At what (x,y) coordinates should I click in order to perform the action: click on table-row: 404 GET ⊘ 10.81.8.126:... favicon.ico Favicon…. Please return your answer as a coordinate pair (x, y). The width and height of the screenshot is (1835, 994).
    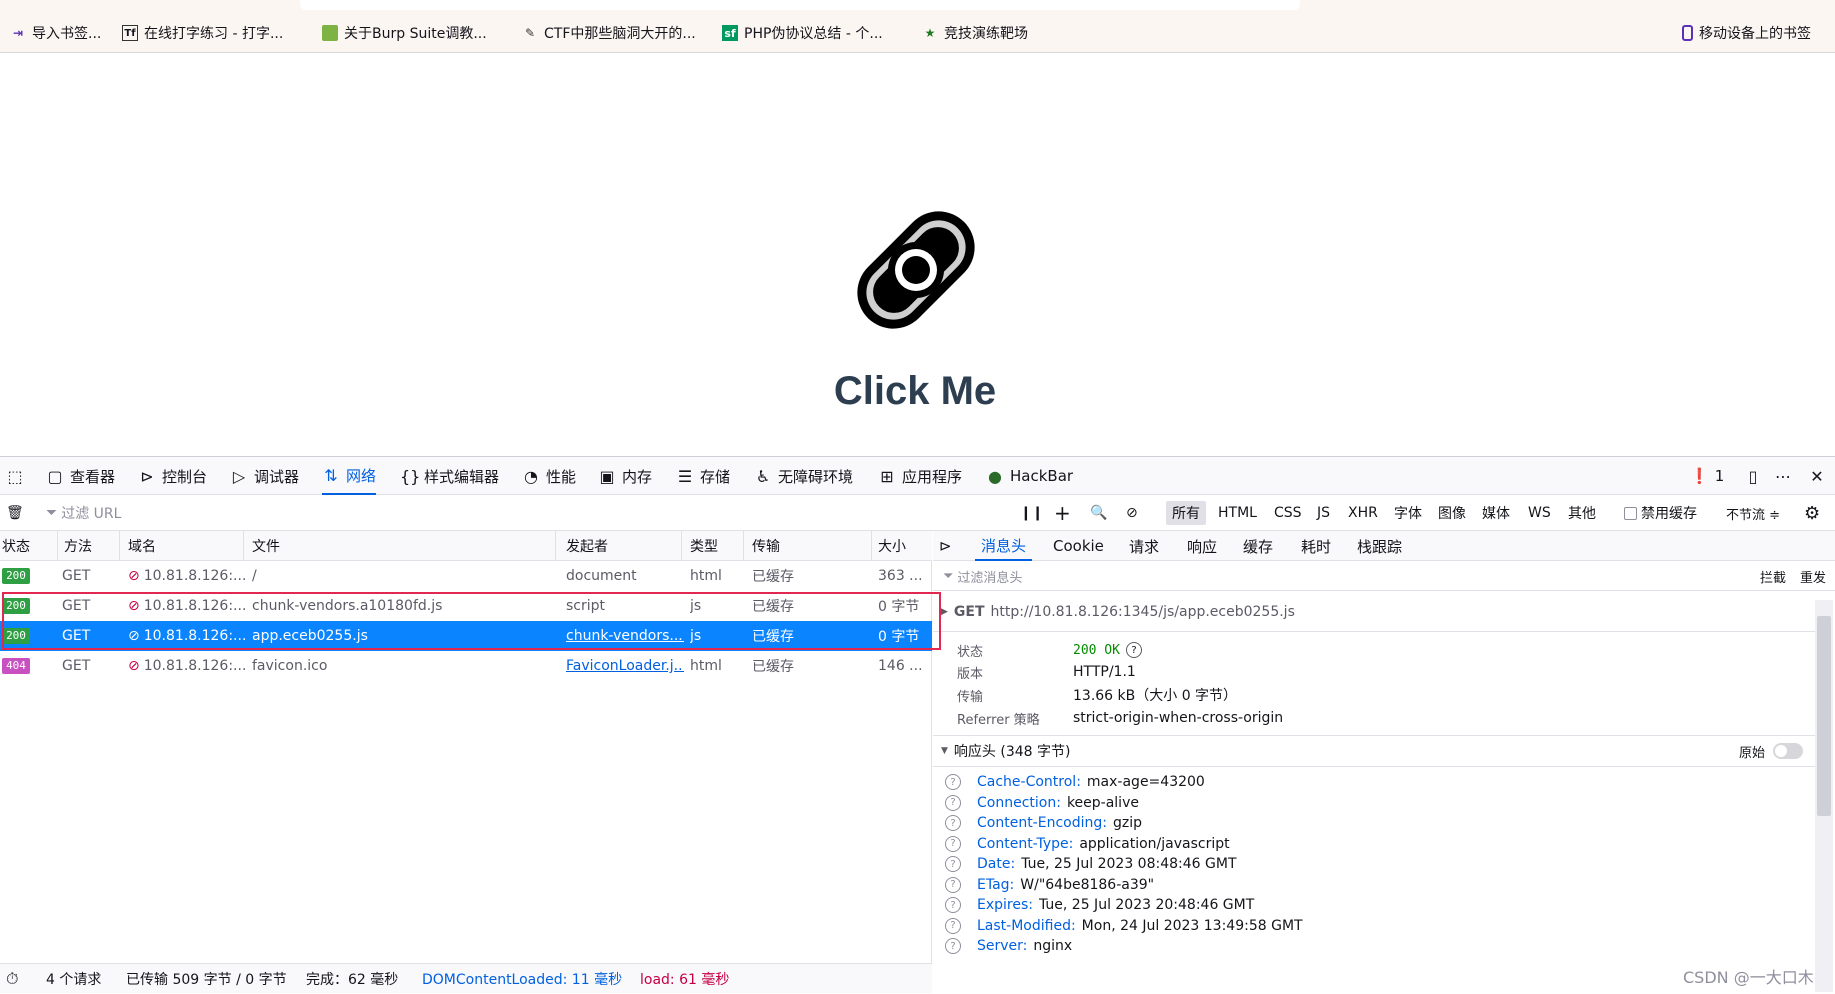
    Looking at the image, I should click on (466, 666).